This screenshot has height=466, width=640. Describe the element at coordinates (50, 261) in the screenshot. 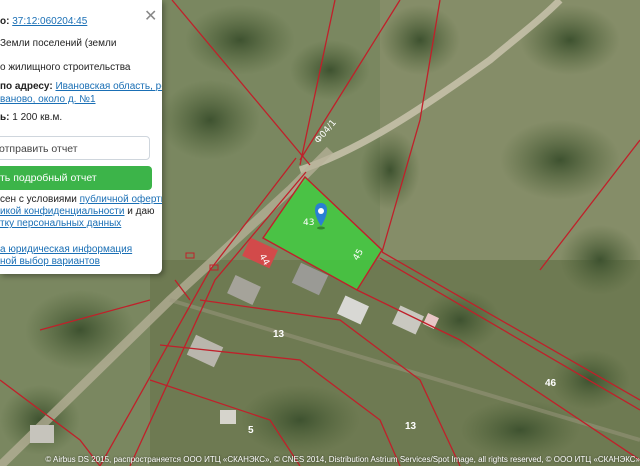

I see `choice-options-link: ной выбор вариантов` at that location.